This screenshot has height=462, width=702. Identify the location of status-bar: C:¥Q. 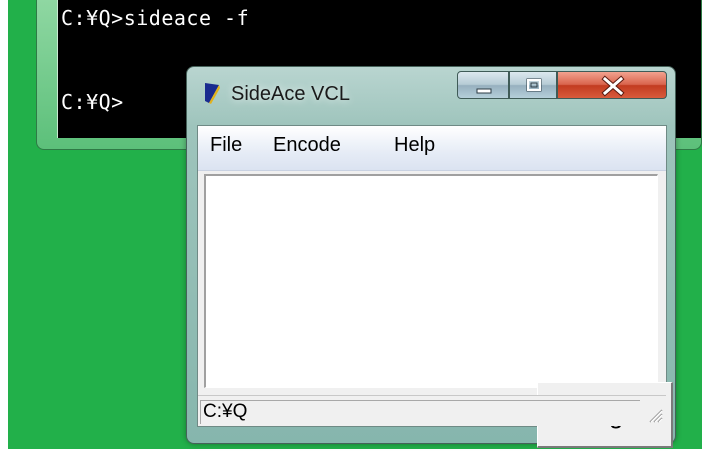
(432, 410).